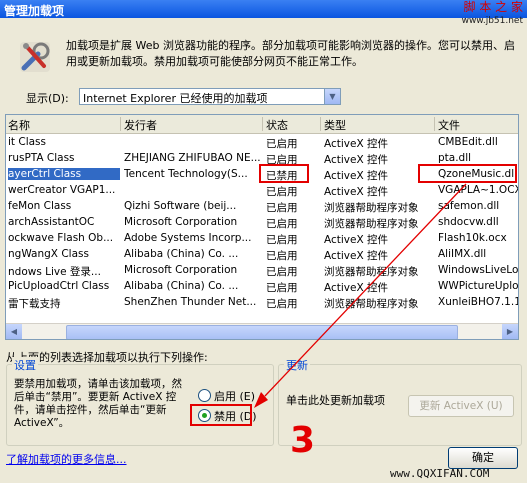 The image size is (527, 483). Describe the element at coordinates (461, 406) in the screenshot. I see `update-activex-button: 更新 ActiveX (U)` at that location.